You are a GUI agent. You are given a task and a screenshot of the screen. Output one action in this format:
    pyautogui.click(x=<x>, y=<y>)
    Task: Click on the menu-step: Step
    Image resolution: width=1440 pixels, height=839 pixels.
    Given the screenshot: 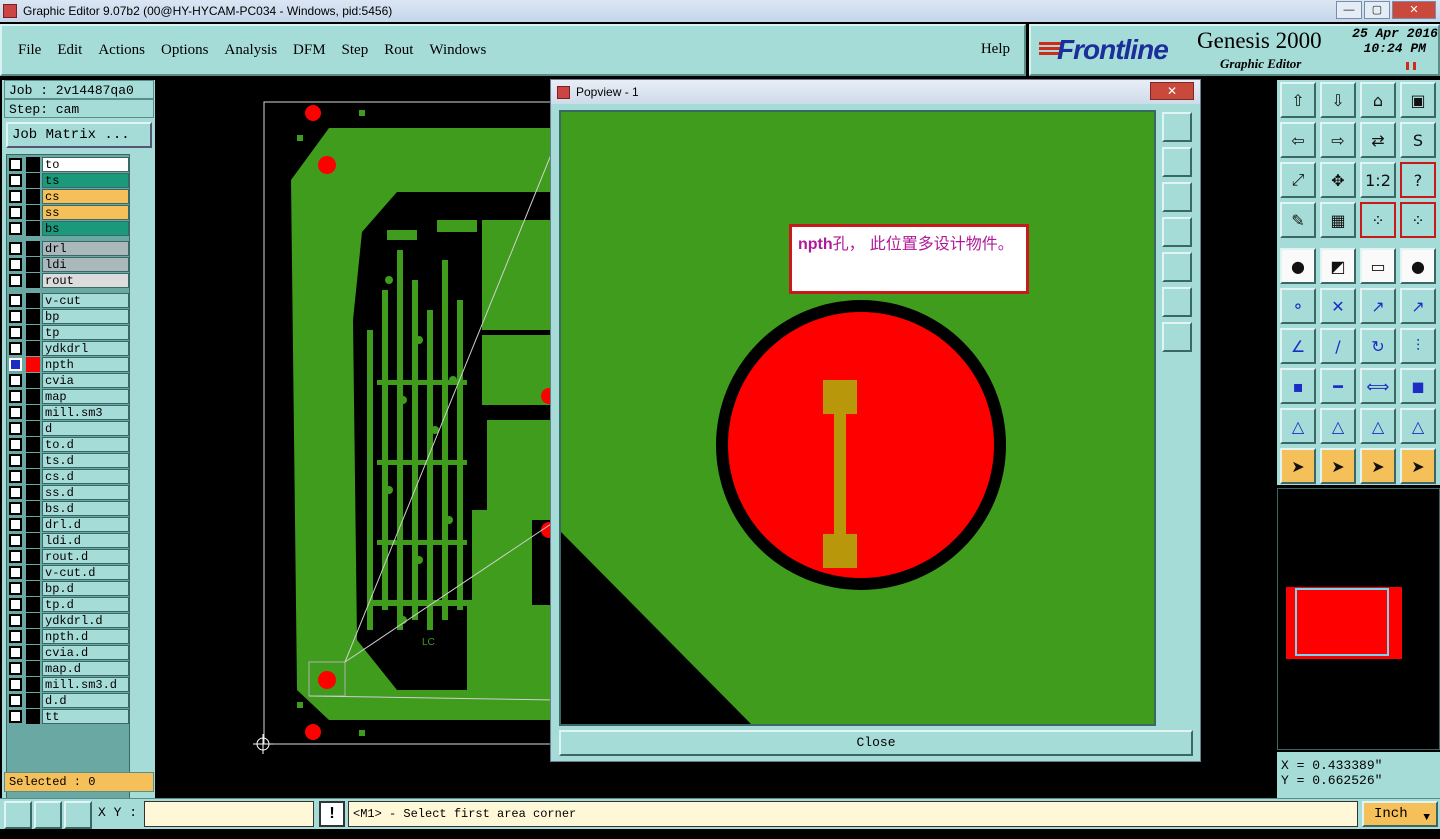 What is the action you would take?
    pyautogui.click(x=355, y=50)
    